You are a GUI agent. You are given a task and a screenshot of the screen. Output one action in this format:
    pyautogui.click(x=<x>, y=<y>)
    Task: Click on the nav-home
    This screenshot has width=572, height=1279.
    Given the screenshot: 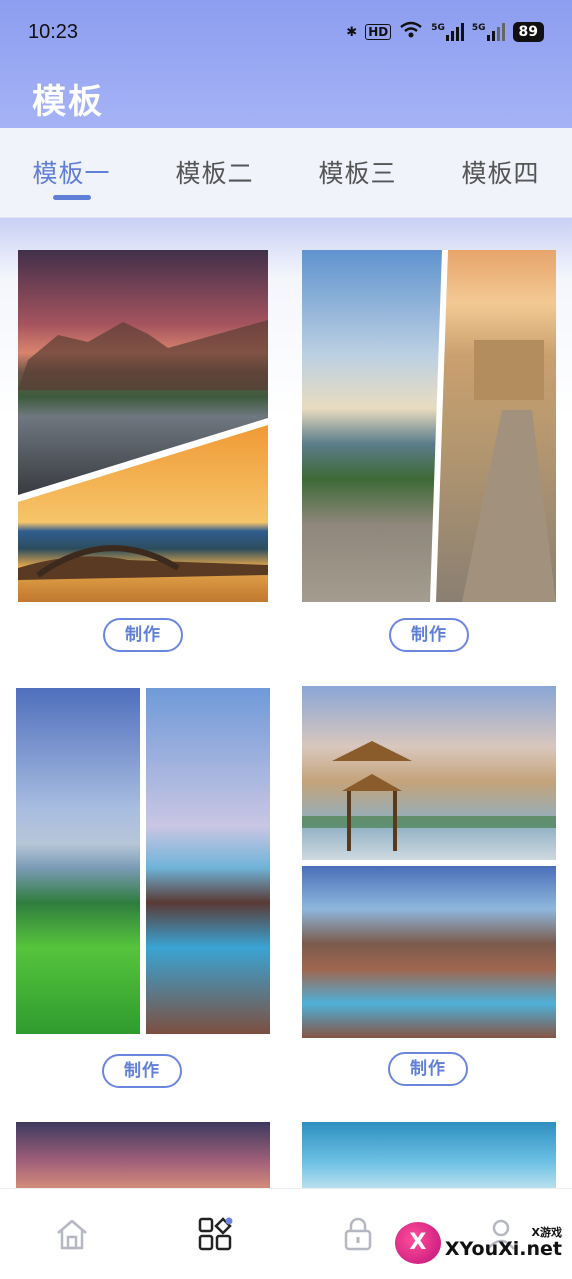 What is the action you would take?
    pyautogui.click(x=71, y=1234)
    